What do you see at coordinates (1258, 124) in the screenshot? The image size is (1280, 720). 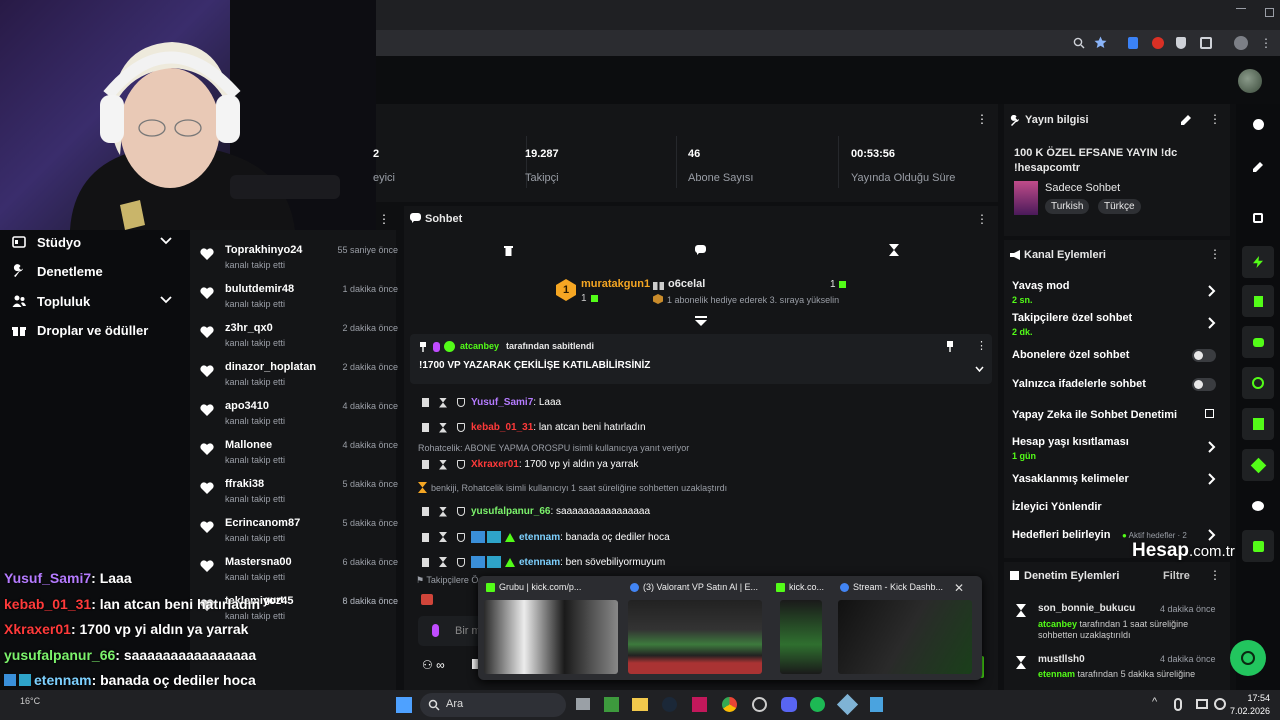 I see `info-button` at bounding box center [1258, 124].